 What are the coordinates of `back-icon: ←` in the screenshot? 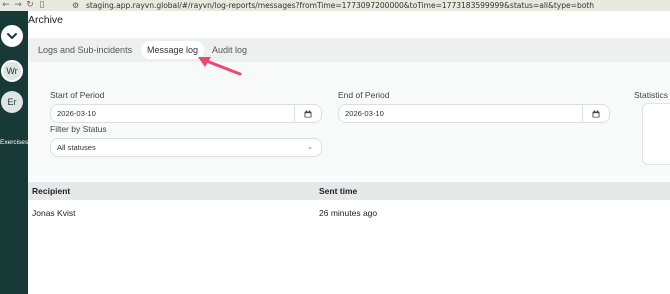 It's located at (6, 5).